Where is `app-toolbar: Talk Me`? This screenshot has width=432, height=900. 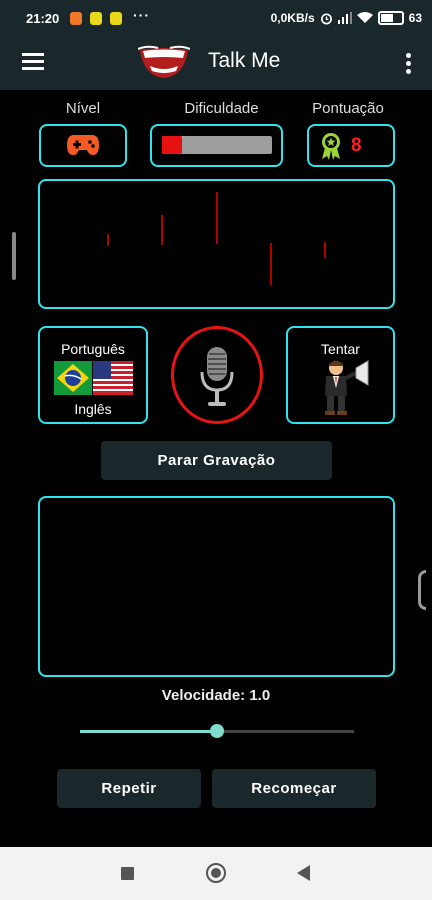
app-toolbar: Talk Me is located at coordinates (216, 64).